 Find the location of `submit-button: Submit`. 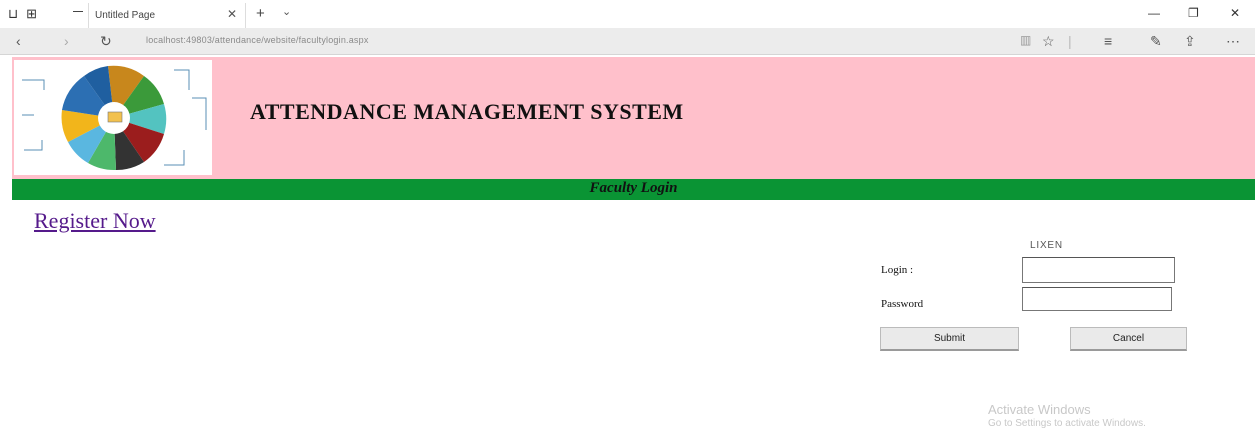

submit-button: Submit is located at coordinates (949, 339).